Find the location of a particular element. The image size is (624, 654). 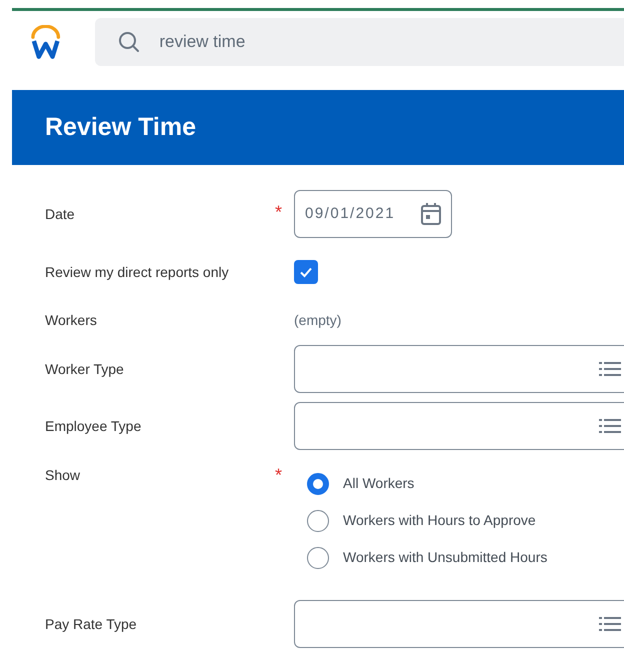

checkmark-icon is located at coordinates (306, 272).